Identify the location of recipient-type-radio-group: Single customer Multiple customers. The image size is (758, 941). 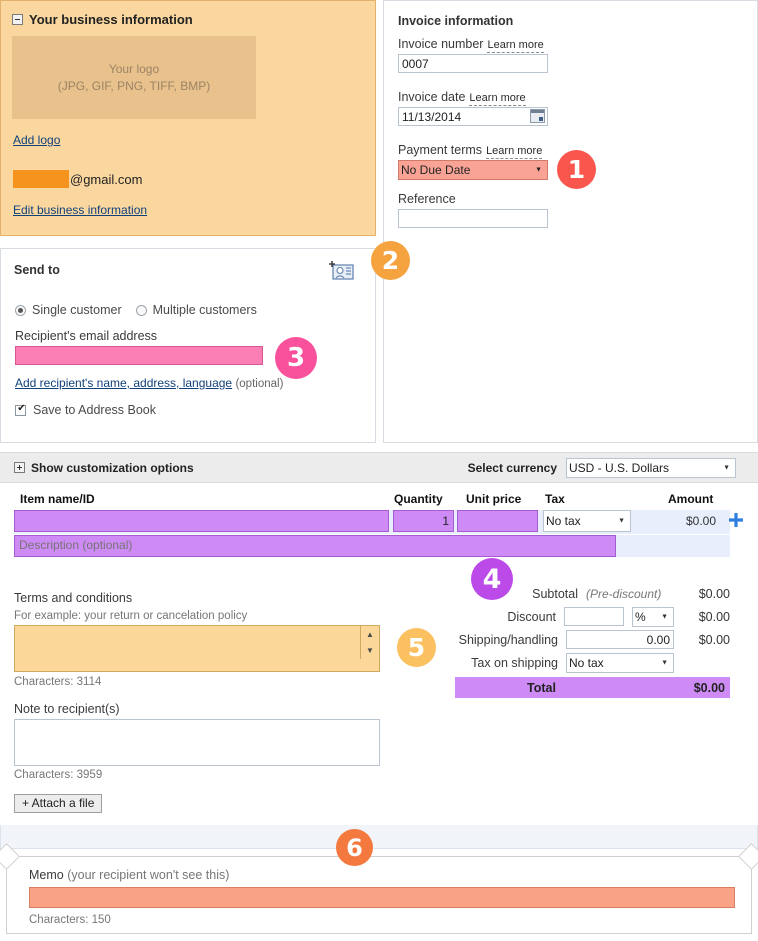
(136, 310).